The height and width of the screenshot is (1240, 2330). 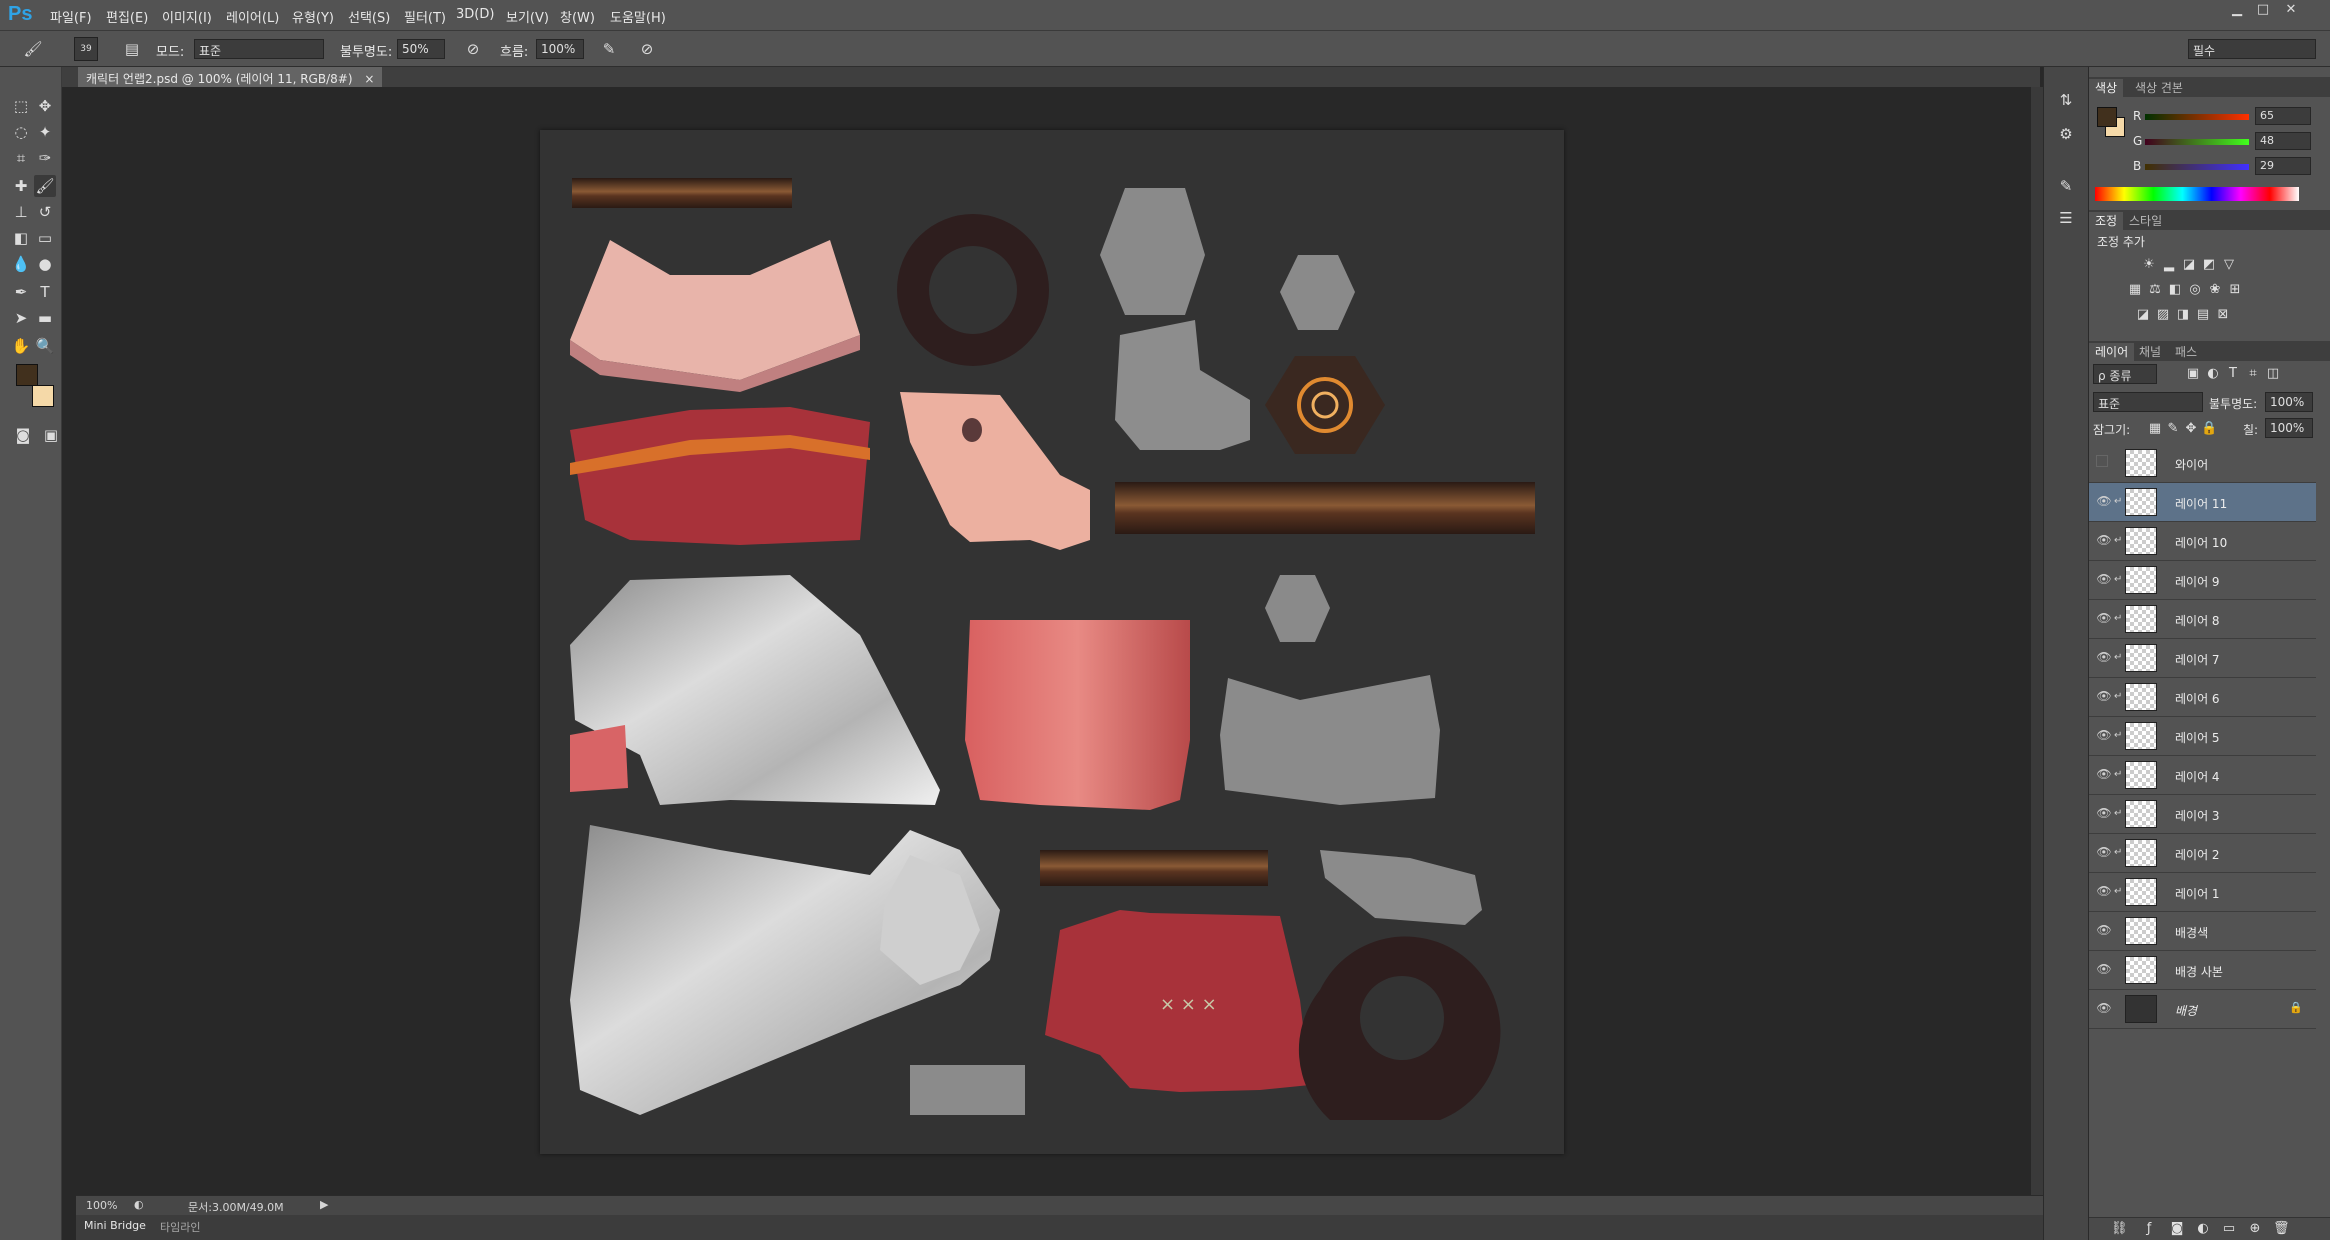 I want to click on menu-item-3: 레이어(L), so click(x=252, y=16).